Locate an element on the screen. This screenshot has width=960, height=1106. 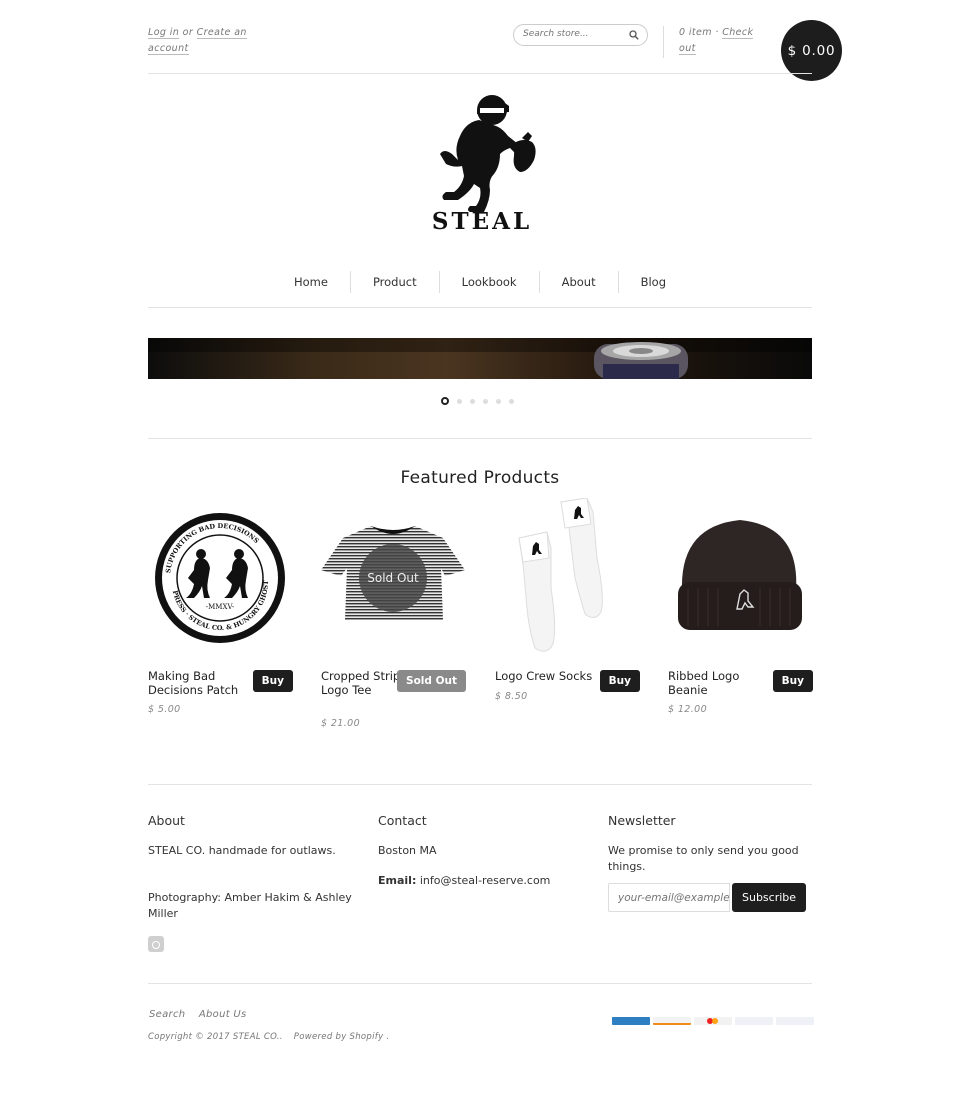
footer-link-about-us: About Us is located at coordinates (223, 1014).